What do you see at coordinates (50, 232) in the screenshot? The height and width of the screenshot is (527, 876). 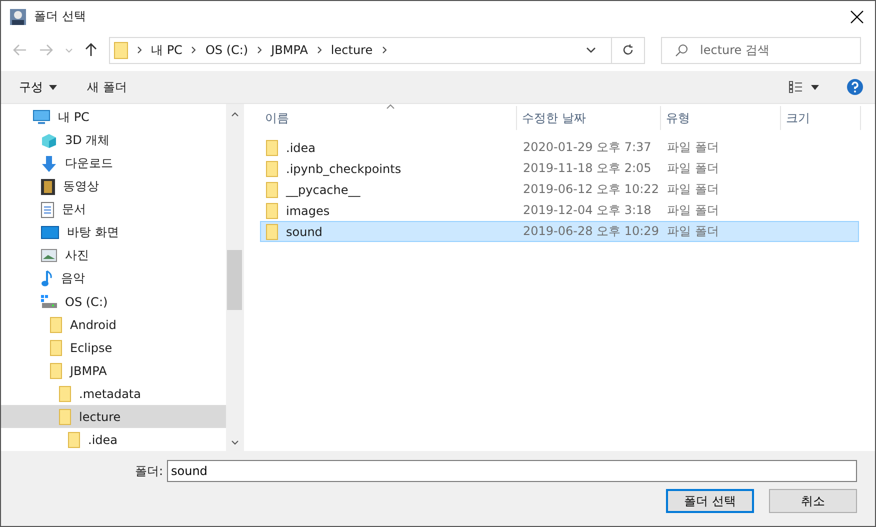 I see `monitor-icon` at bounding box center [50, 232].